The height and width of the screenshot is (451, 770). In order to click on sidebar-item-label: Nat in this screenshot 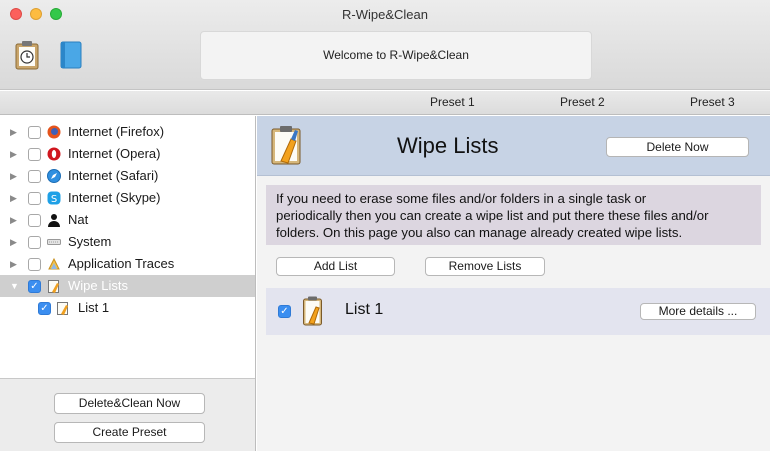, I will do `click(78, 219)`.